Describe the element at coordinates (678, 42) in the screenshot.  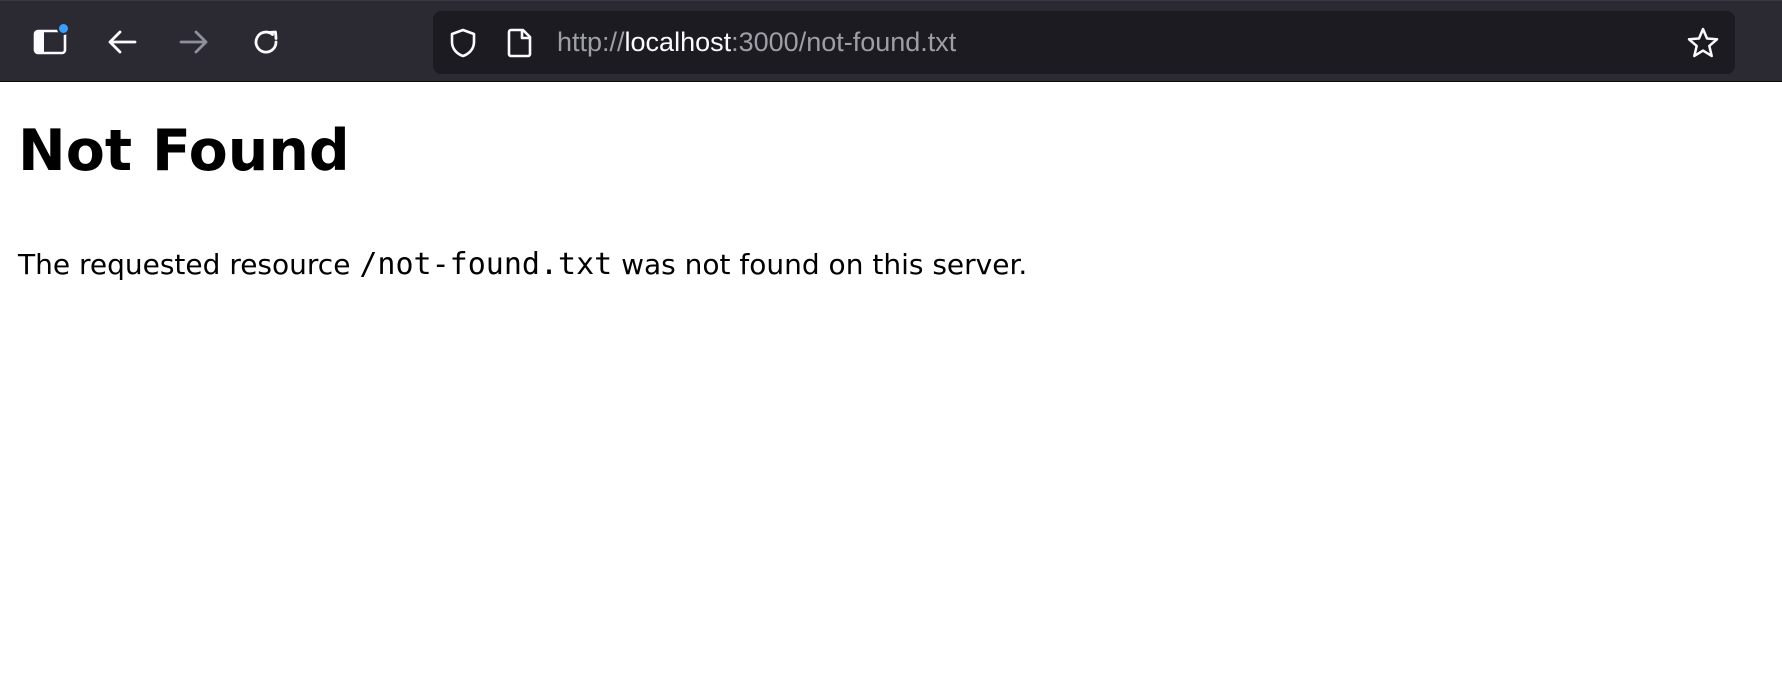
I see `url-host: localhost` at that location.